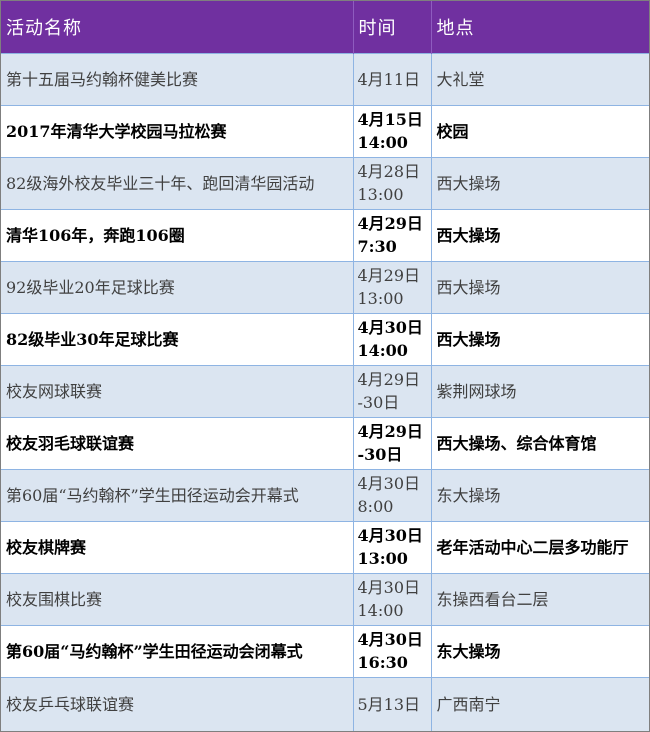 The image size is (650, 732). I want to click on time-cell: 4月30日 16:30, so click(391, 650).